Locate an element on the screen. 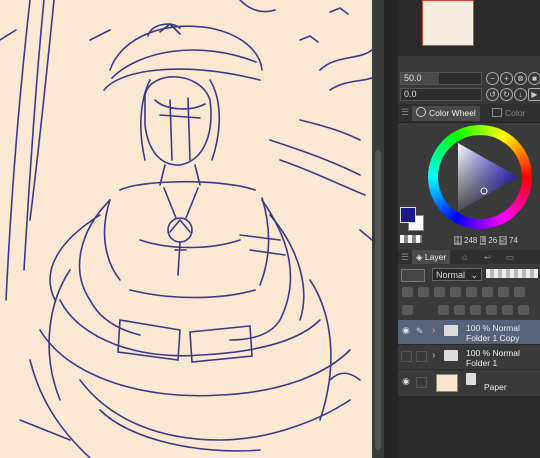 Image resolution: width=540 pixels, height=458 pixels. layer-list-empty-area is located at coordinates (469, 427).